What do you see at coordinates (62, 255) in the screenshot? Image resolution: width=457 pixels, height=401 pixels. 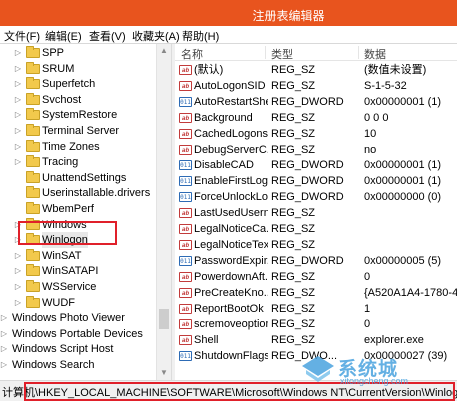 I see `tree-item-label: WinSAT` at bounding box center [62, 255].